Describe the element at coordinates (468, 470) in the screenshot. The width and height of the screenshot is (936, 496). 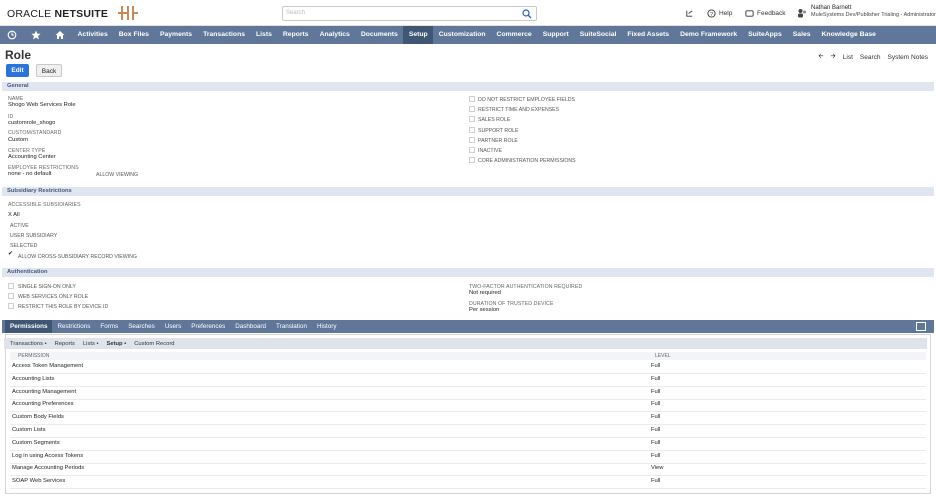
I see `table-row: Manage Accounting Periods View` at that location.